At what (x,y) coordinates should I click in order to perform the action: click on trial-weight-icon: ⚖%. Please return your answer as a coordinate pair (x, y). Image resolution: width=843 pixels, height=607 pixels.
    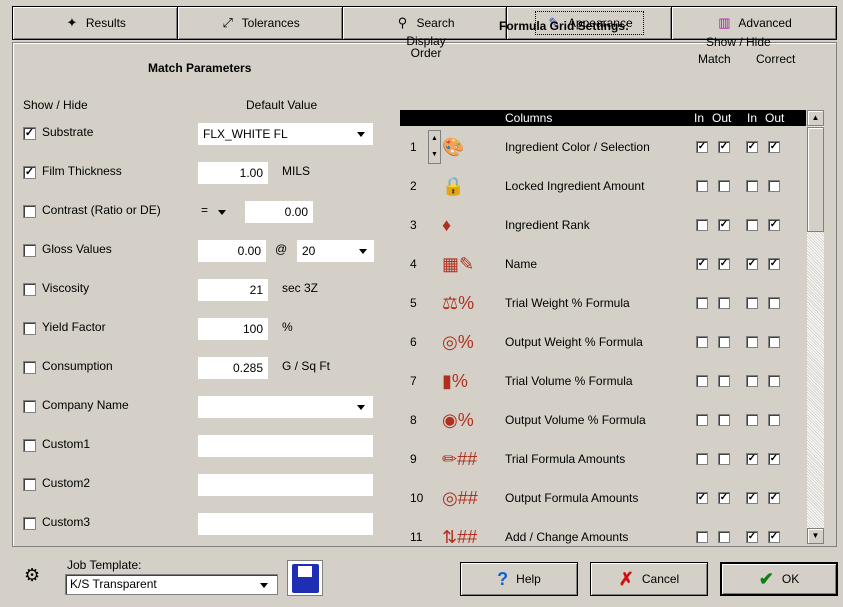
    Looking at the image, I should click on (458, 303).